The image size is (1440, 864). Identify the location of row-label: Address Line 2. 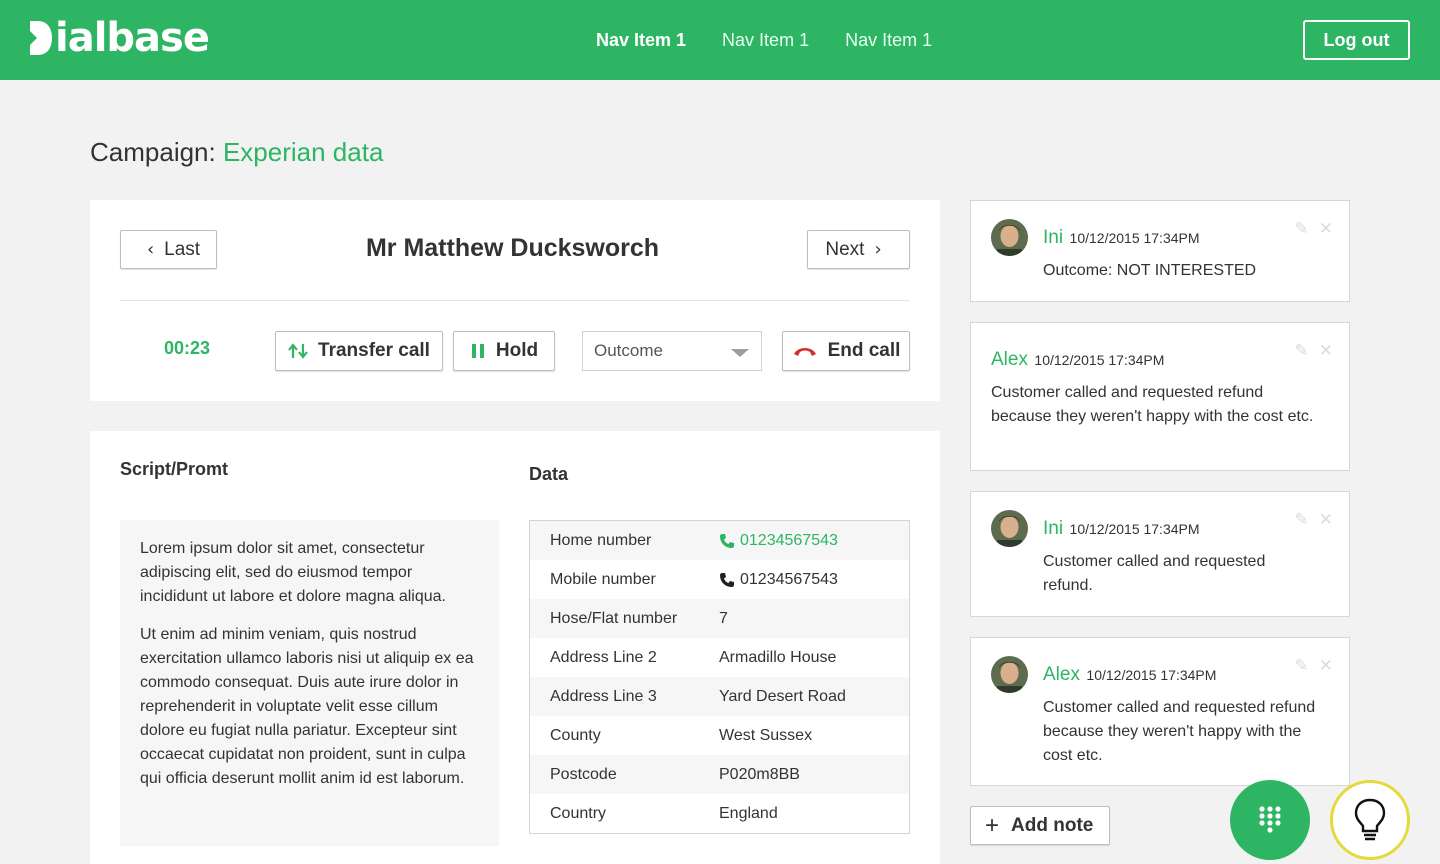
(603, 657).